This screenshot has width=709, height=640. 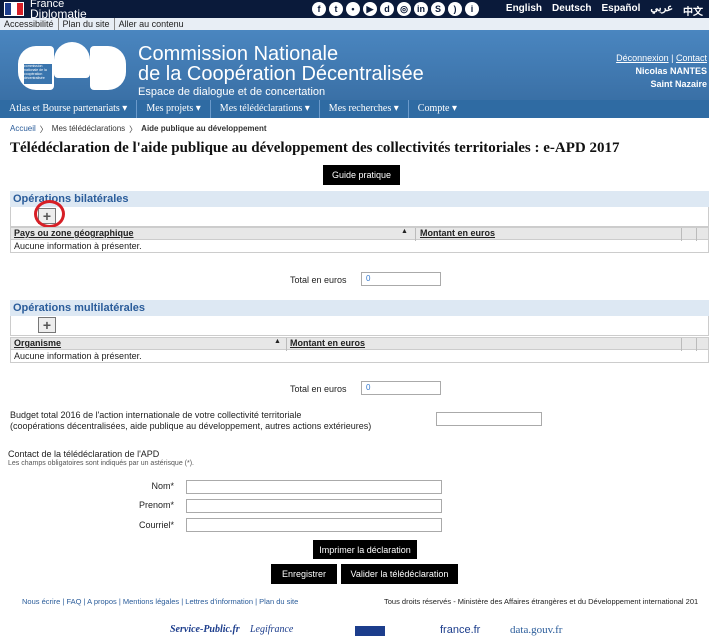 What do you see at coordinates (88, 129) in the screenshot?
I see `breadcrumb-level2: Mes télédéclarations` at bounding box center [88, 129].